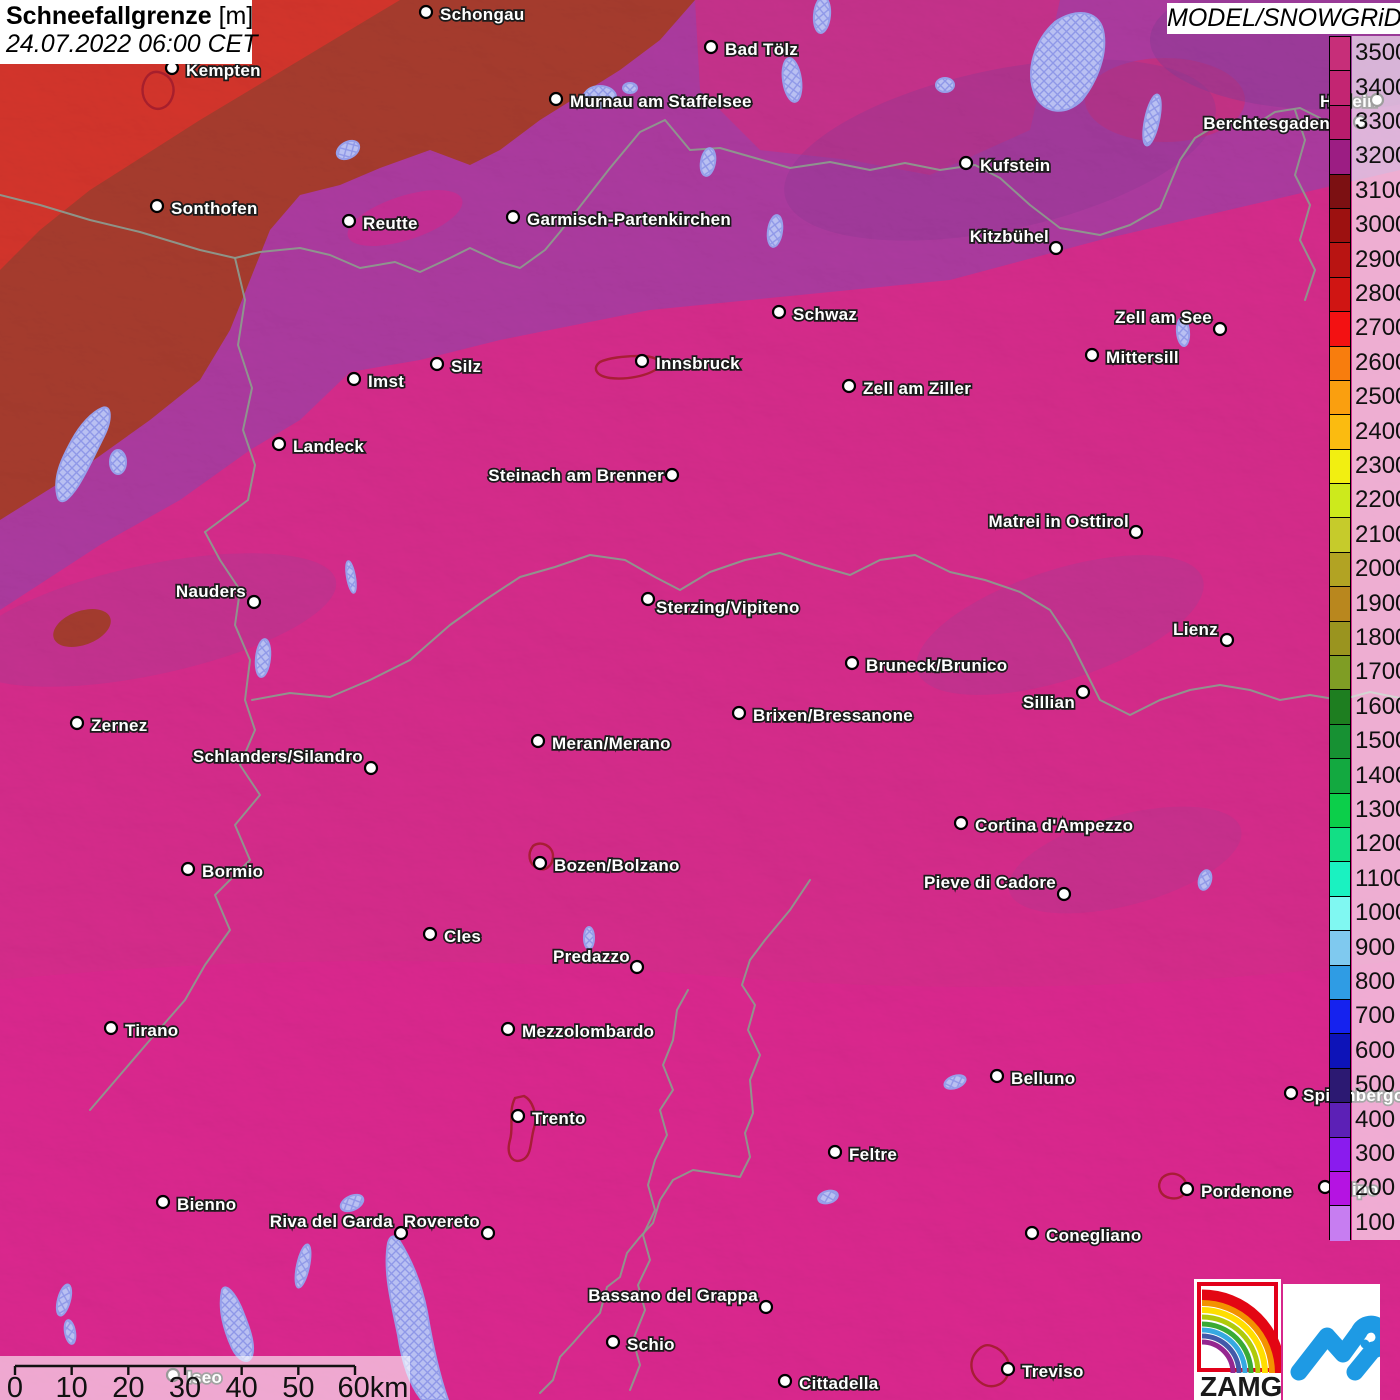 The width and height of the screenshot is (1400, 1400). Describe the element at coordinates (873, 1154) in the screenshot. I see `city-label: Feltre` at that location.